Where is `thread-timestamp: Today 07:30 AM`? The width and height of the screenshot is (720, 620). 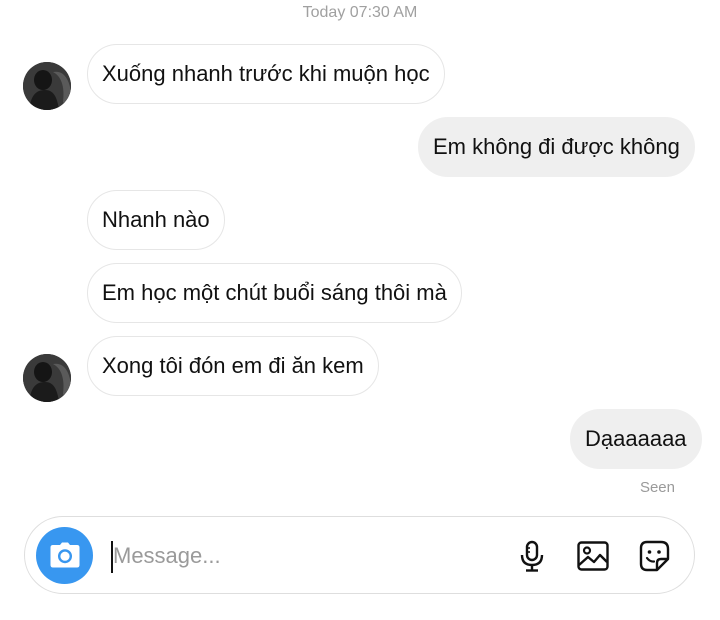
thread-timestamp: Today 07:30 AM is located at coordinates (360, 12).